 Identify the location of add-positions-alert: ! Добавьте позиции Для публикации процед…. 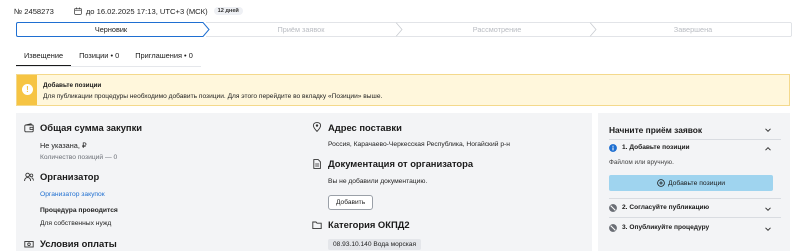
(403, 90).